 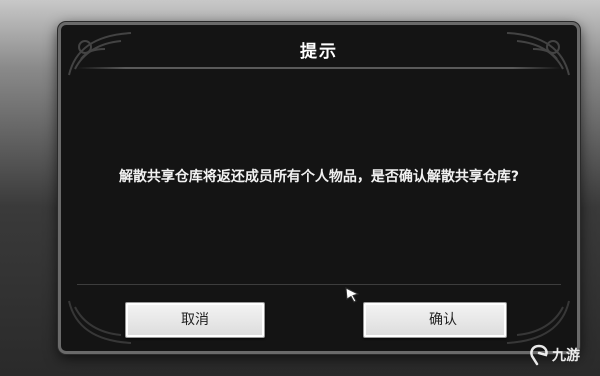 What do you see at coordinates (319, 177) in the screenshot?
I see `dialog-message: 解散共享仓库将返还成员所有个人物品，是否确认解散共享仓库?` at bounding box center [319, 177].